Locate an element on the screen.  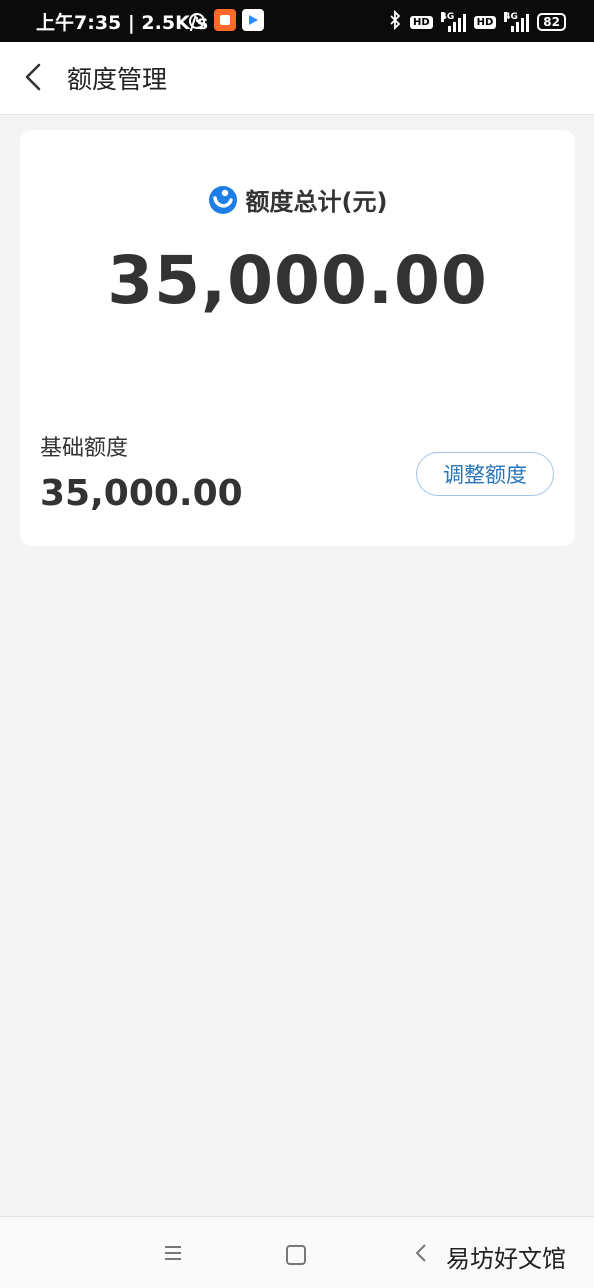
app-notification-icon is located at coordinates (225, 20).